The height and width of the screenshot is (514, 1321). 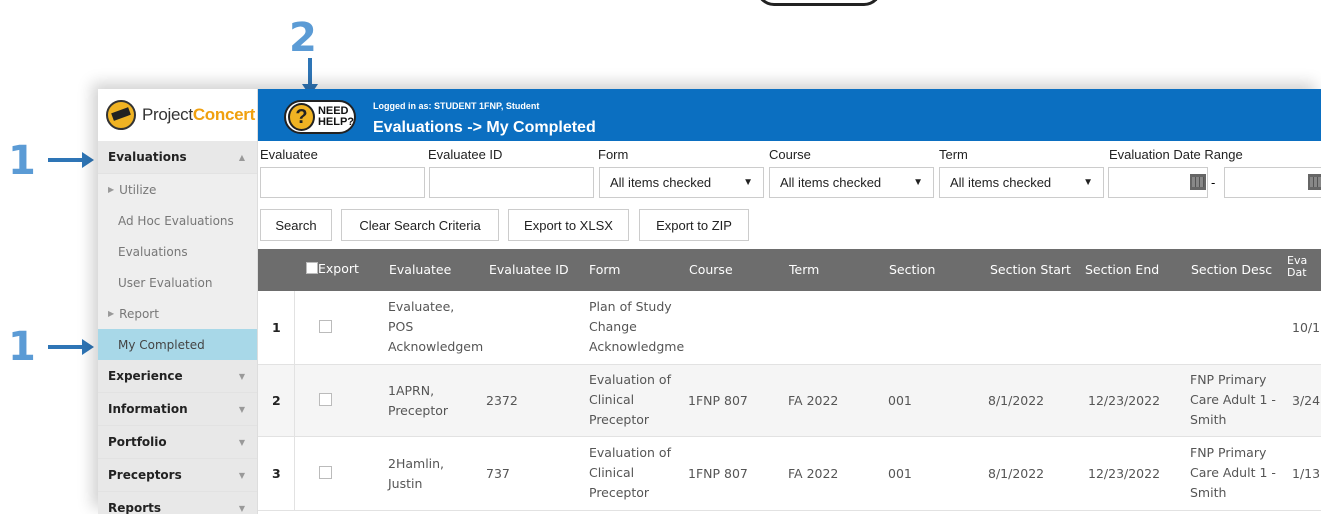 I want to click on page-title: Evaluations -> My Completed, so click(x=484, y=127).